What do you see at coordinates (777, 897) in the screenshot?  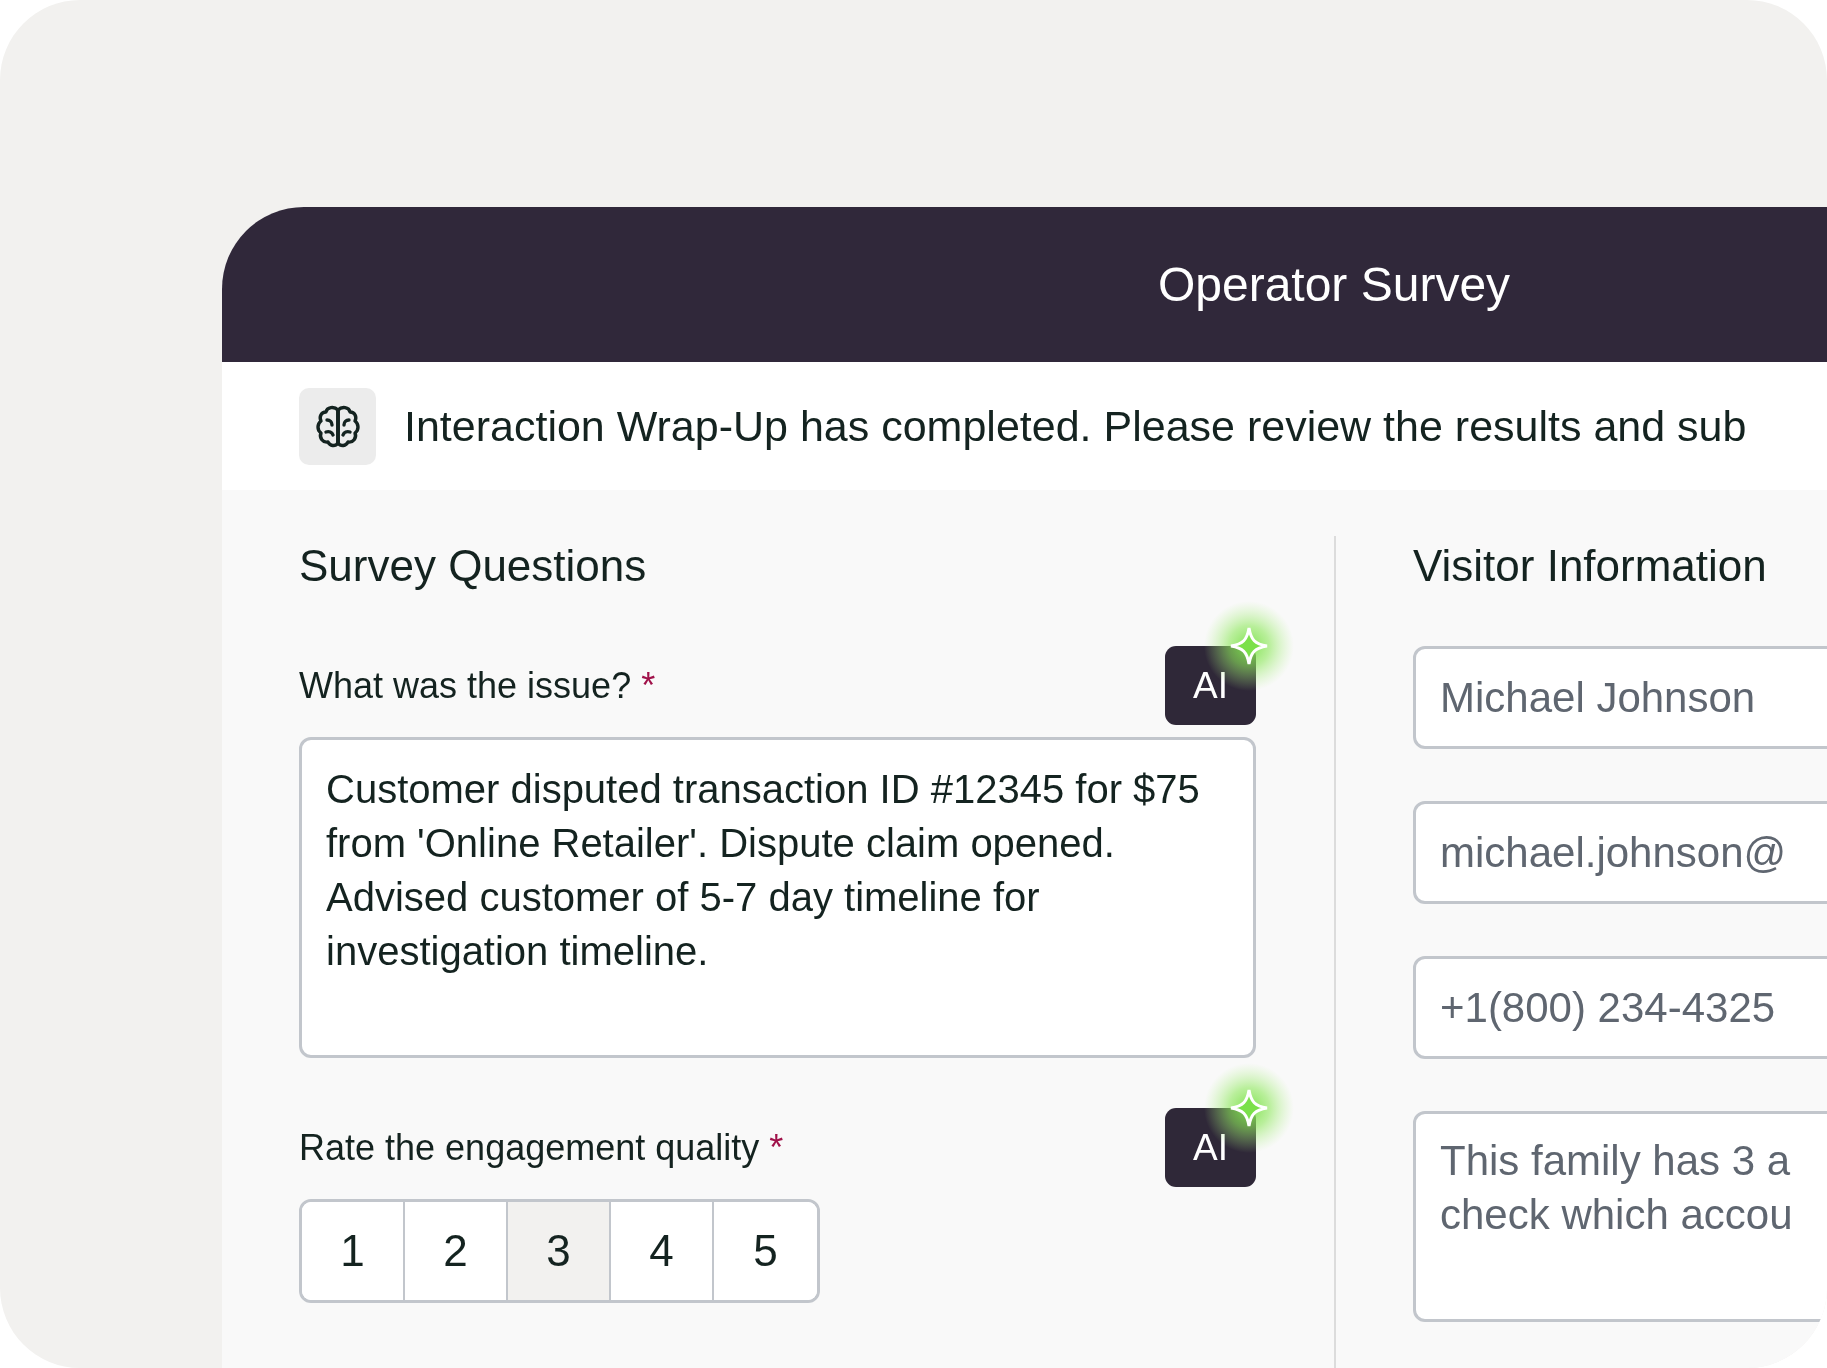 I see `issue-text-area: Customer disputed transaction ID #12345 for $75 from 'Online Retailer'. Dispute claim opened. Advised customer of 5-7 day timeline for investigation timeline.` at bounding box center [777, 897].